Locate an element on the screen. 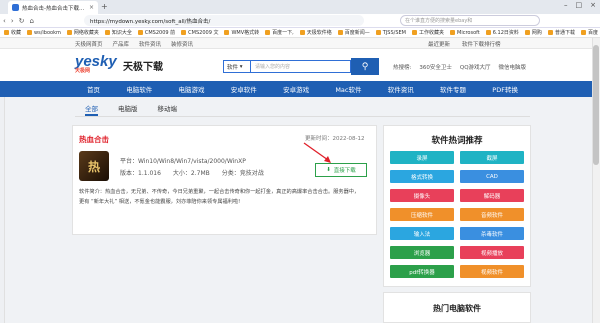 The height and width of the screenshot is (323, 600). hot-searches: 热搜榜: 360安全卫士 QQ游戏大厅 微信电脑版 is located at coordinates (459, 67).